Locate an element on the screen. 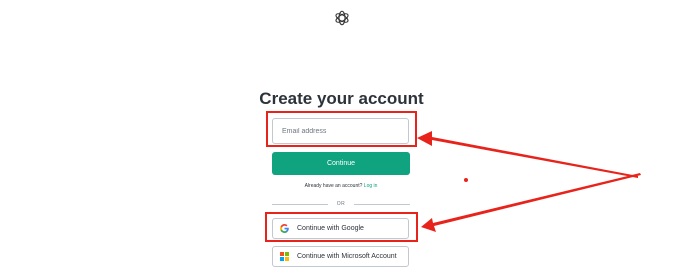 The height and width of the screenshot is (274, 692). annotation-dot is located at coordinates (466, 180).